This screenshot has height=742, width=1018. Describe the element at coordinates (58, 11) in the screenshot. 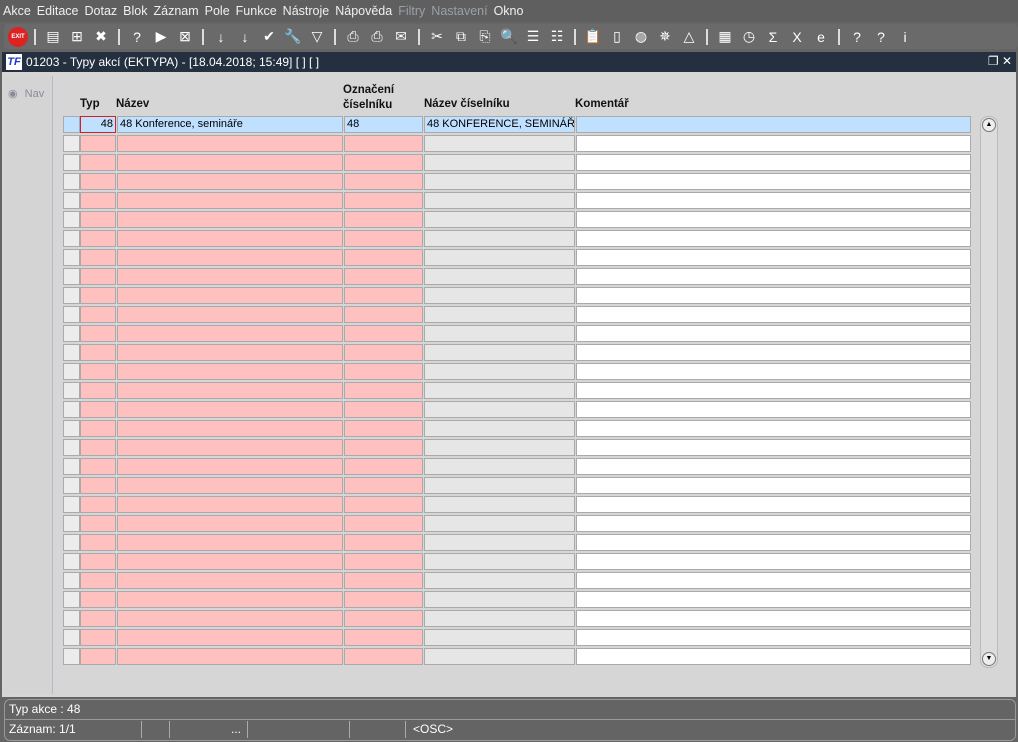

I see `menu-editace: Editace` at that location.